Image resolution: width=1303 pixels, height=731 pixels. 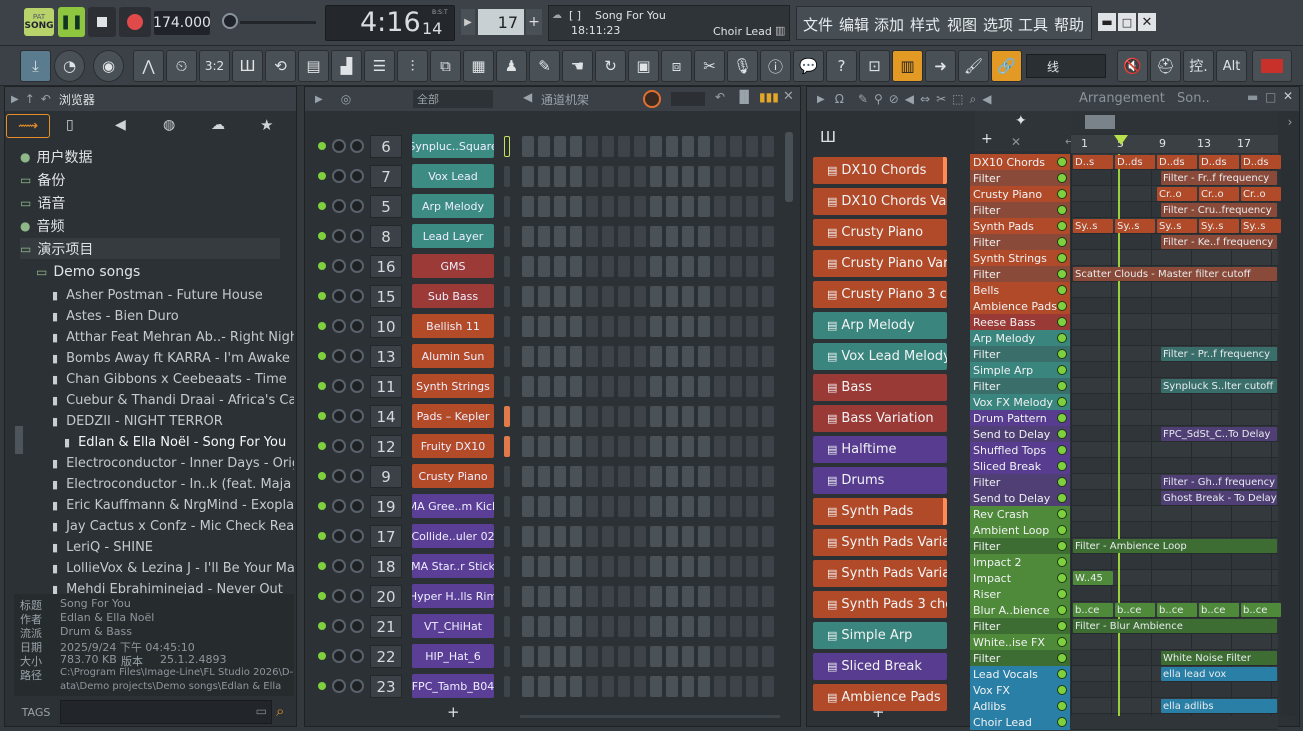 What do you see at coordinates (35, 66) in the screenshot?
I see `download-button: ⤓` at bounding box center [35, 66].